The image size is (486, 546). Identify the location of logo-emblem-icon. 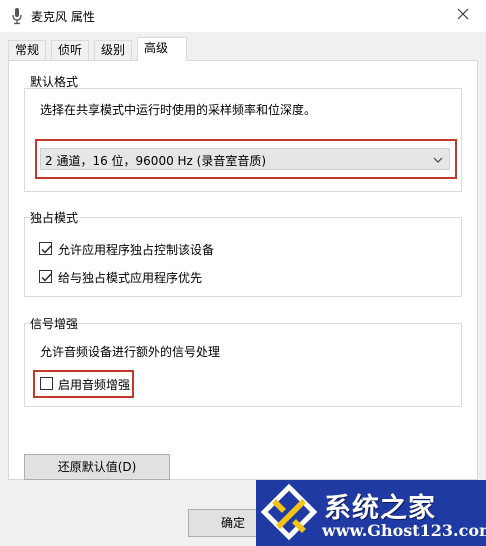
(289, 512).